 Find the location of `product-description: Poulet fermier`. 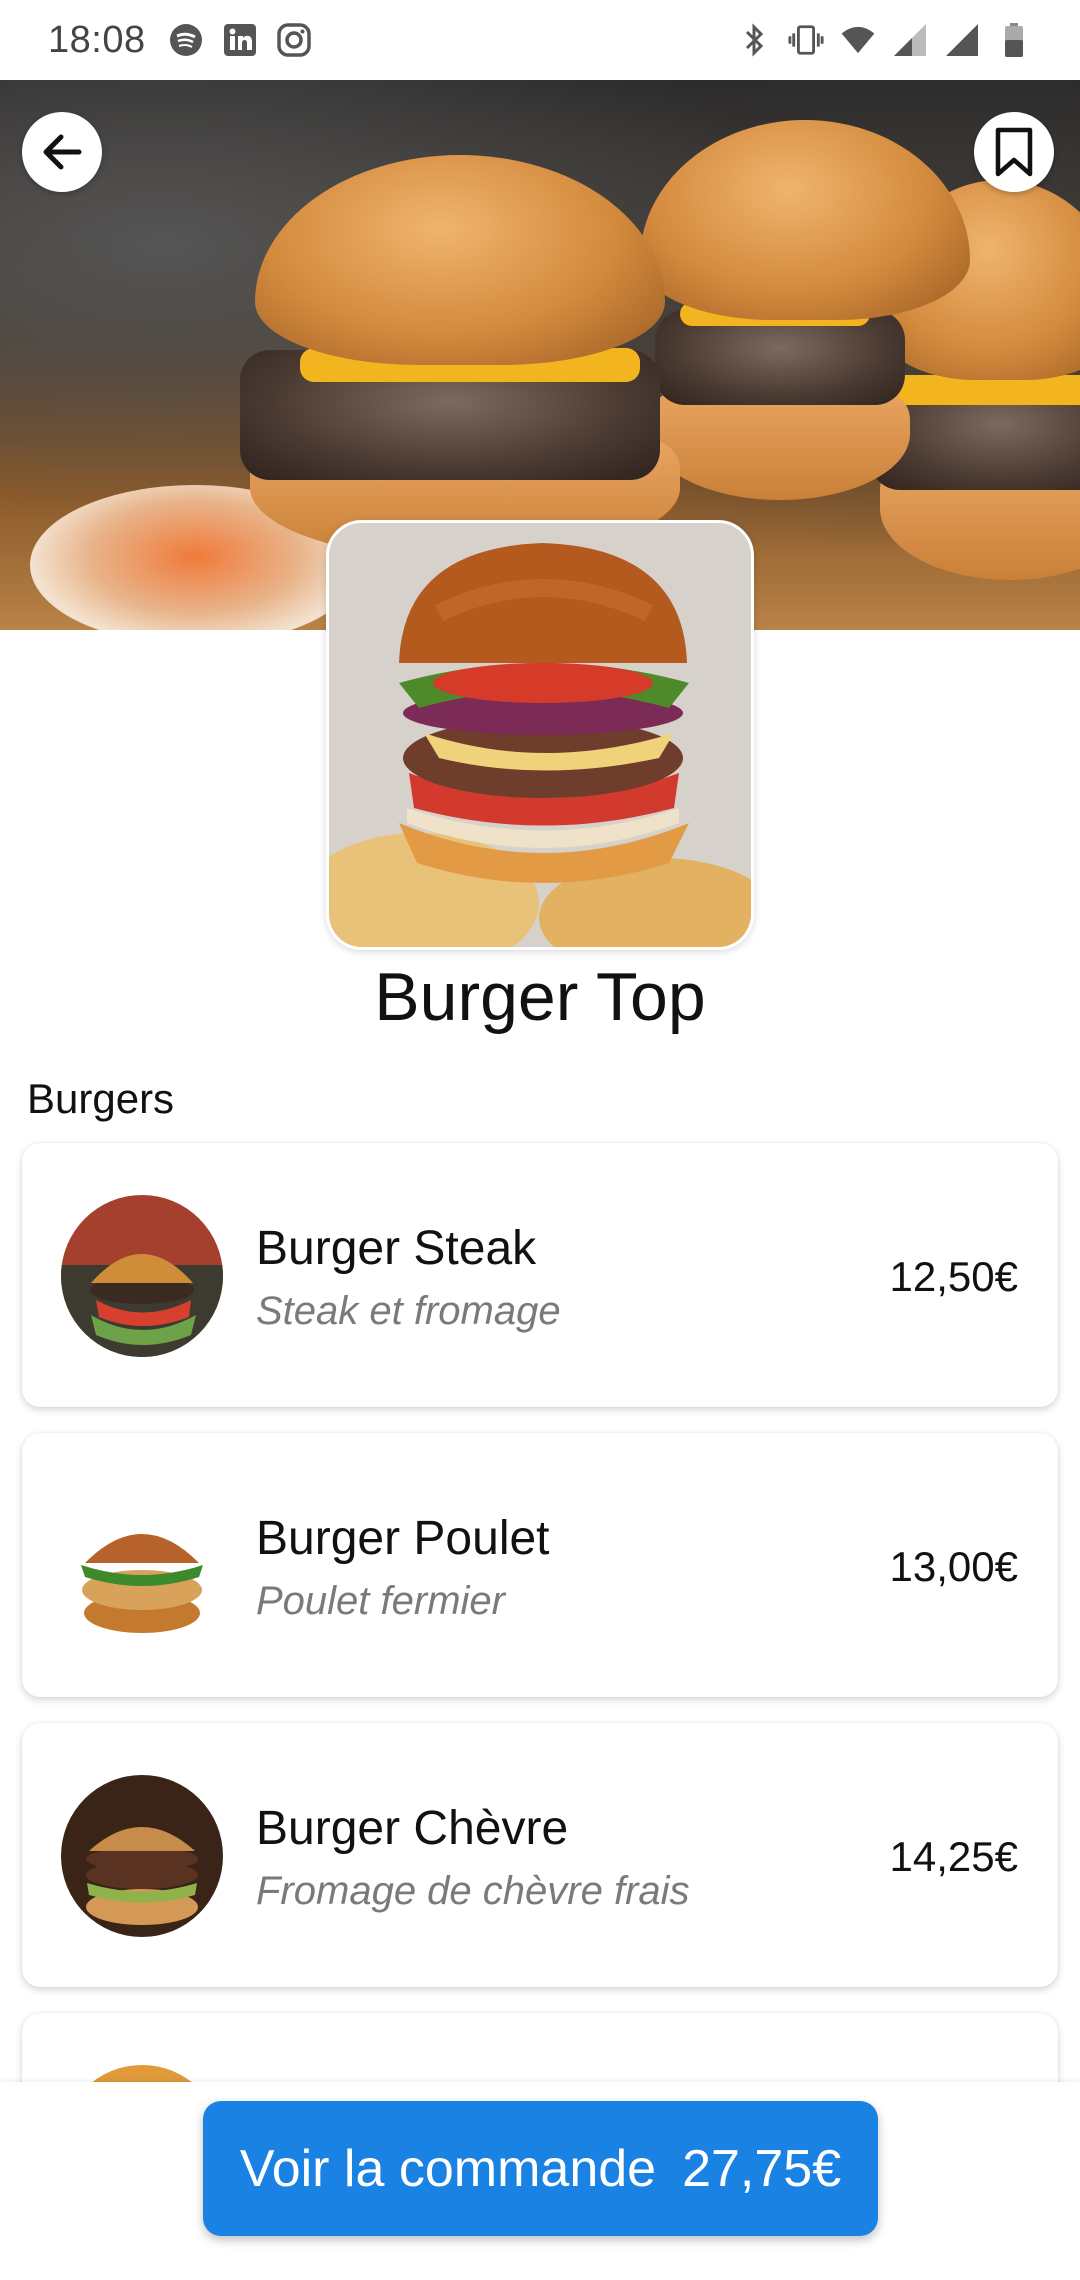

product-description: Poulet fermier is located at coordinates (380, 1601).